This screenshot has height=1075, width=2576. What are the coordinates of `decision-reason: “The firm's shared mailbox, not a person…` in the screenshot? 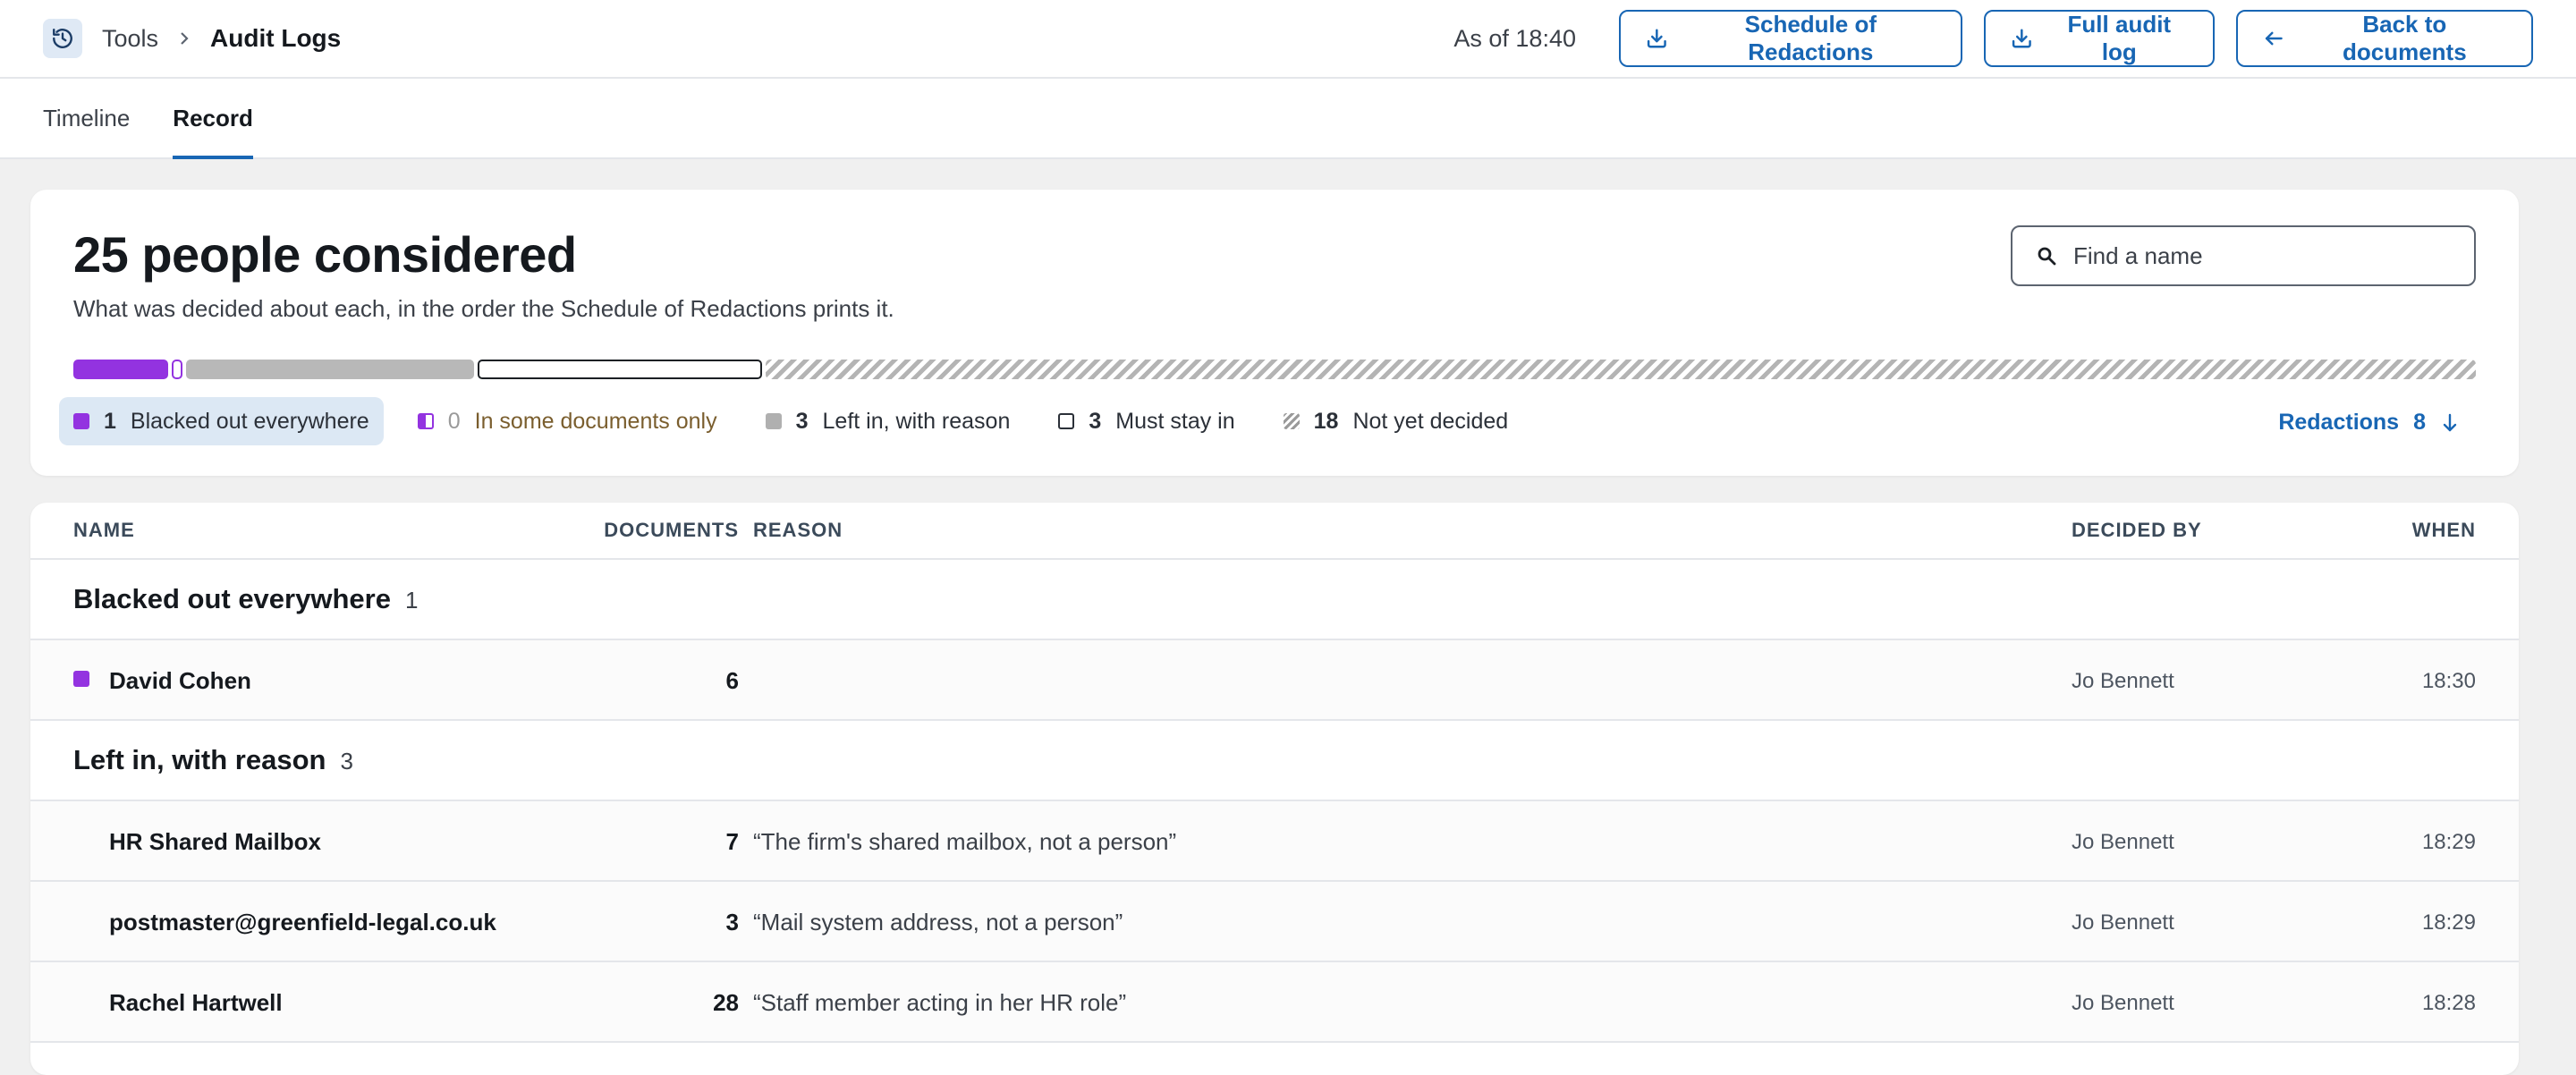 It's located at (965, 841).